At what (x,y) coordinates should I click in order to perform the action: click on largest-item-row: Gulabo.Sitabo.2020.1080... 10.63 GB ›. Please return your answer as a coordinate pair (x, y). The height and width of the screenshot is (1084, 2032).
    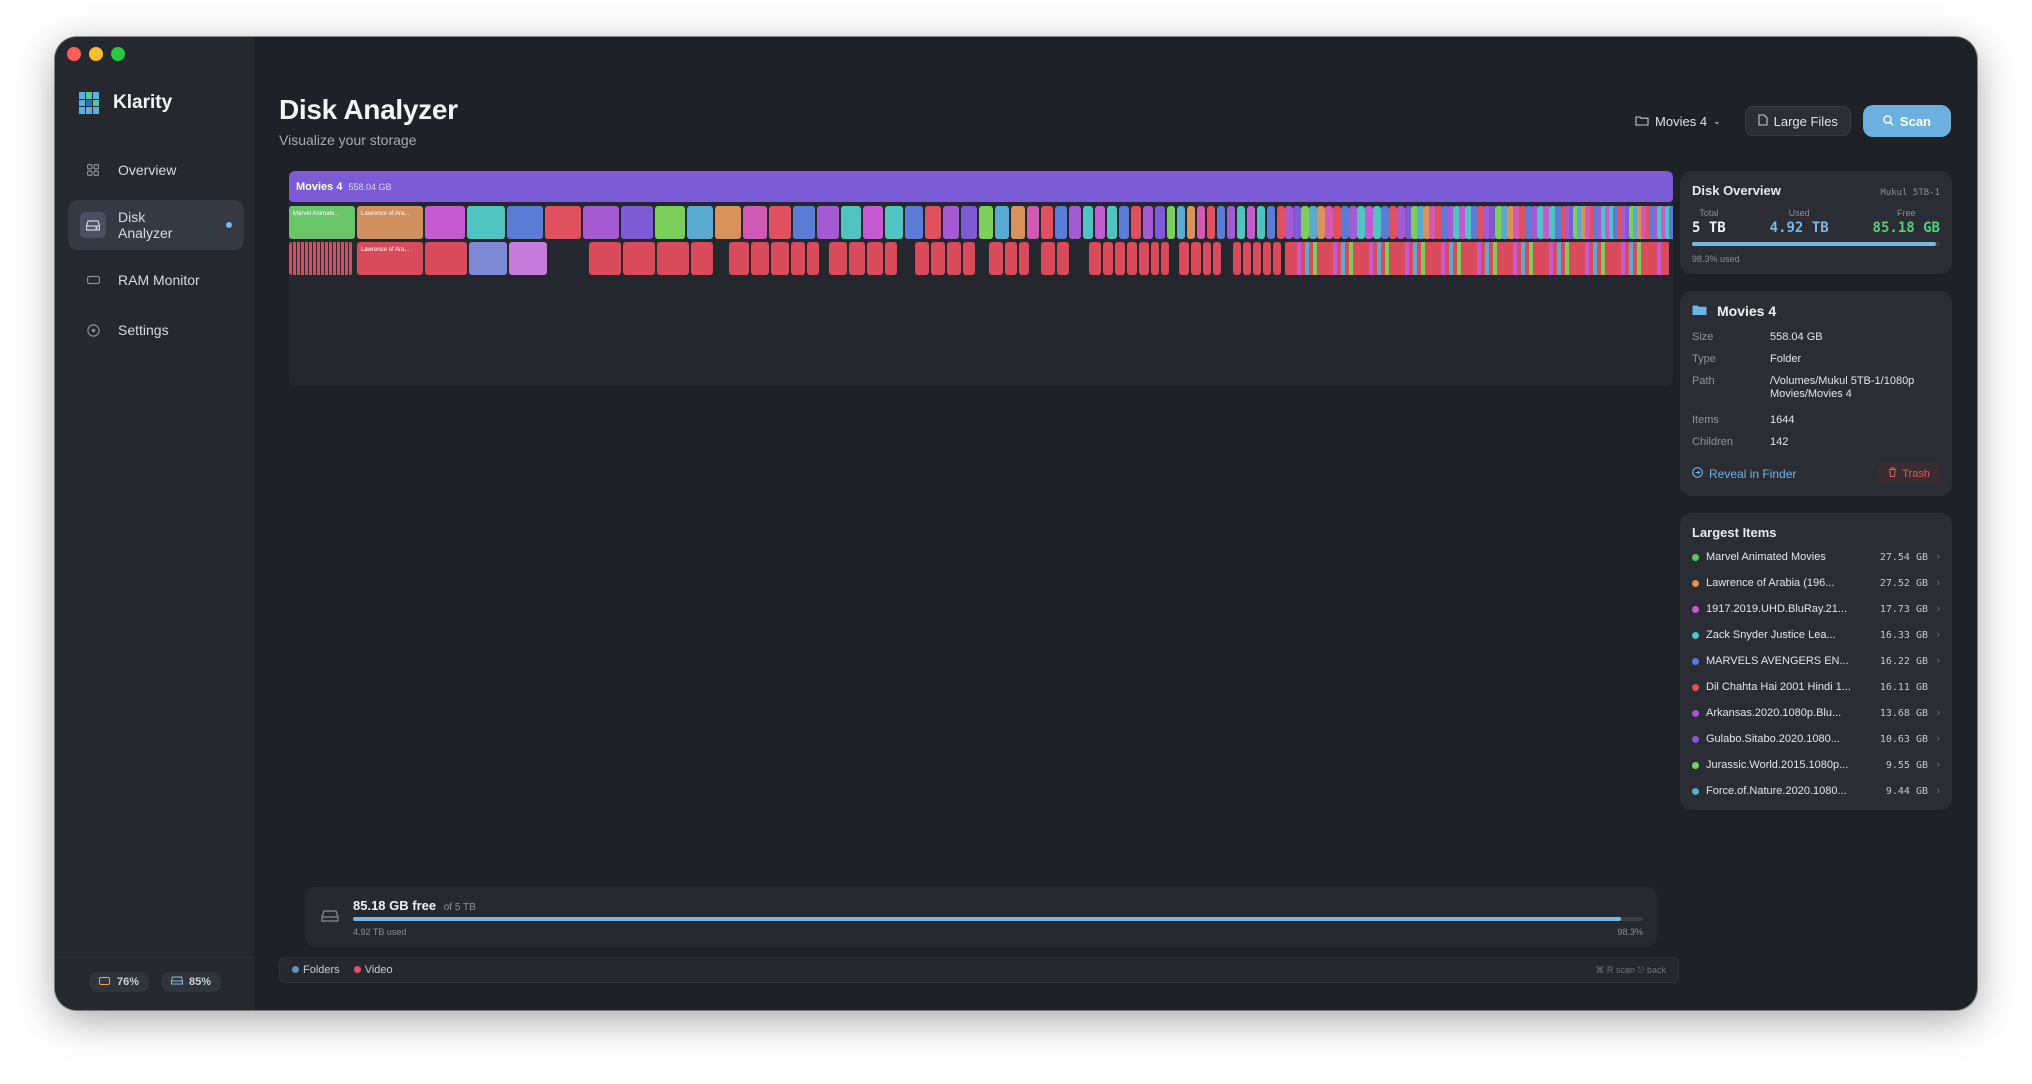
    Looking at the image, I should click on (1816, 739).